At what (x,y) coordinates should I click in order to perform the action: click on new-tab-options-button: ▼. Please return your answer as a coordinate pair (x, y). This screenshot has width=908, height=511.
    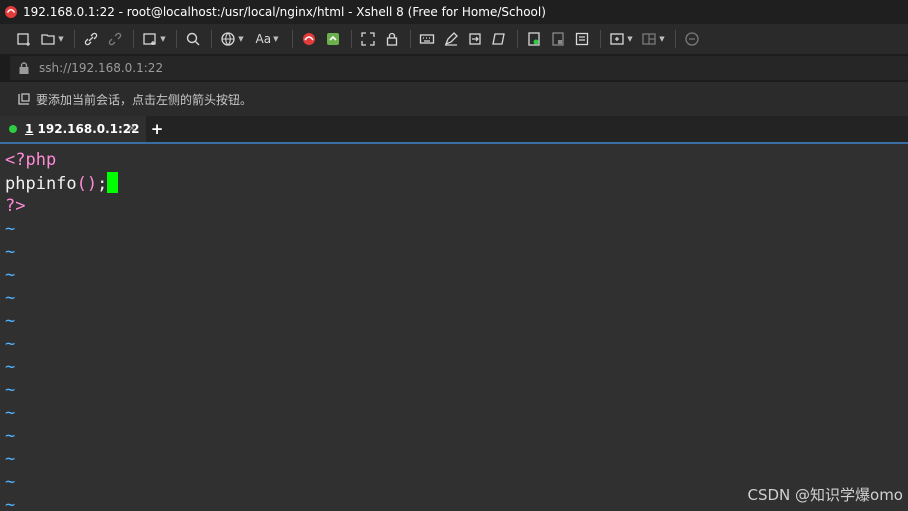
    Looking at the image, I should click on (154, 39).